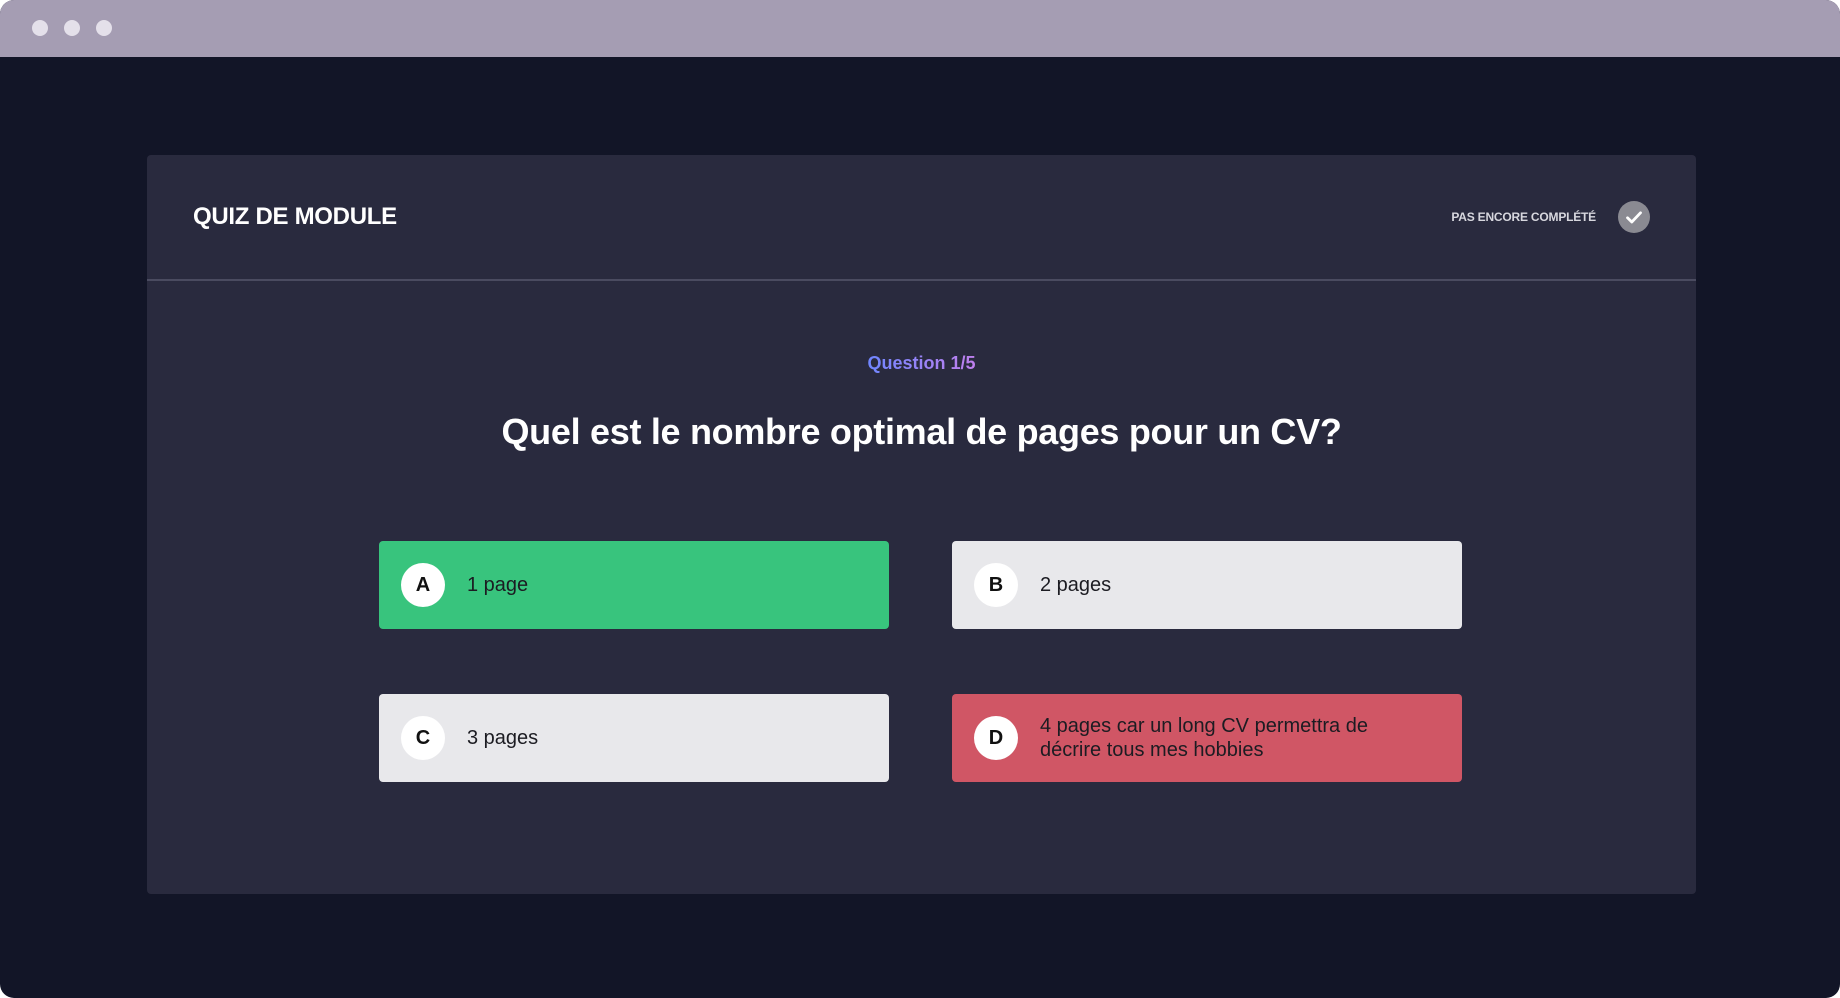 Image resolution: width=1840 pixels, height=998 pixels. I want to click on answer-letter-badge: C, so click(423, 738).